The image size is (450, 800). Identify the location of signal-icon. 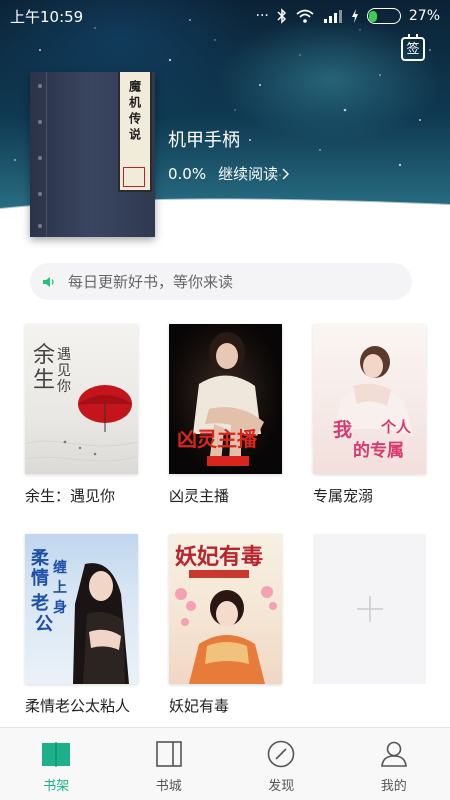
(332, 16).